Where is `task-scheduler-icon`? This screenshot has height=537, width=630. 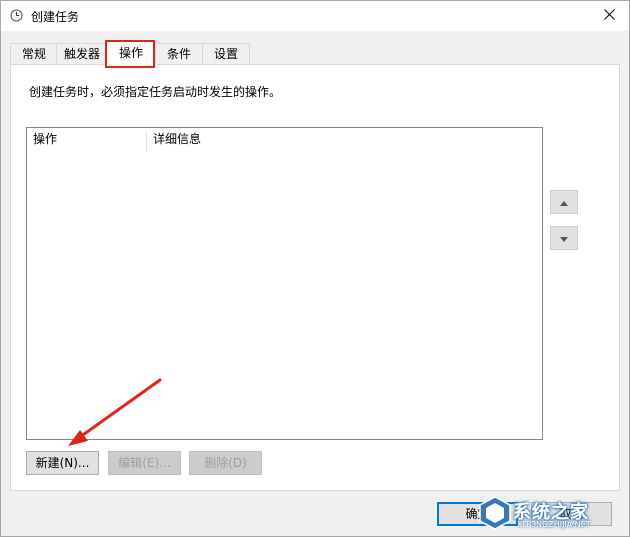
task-scheduler-icon is located at coordinates (16, 15).